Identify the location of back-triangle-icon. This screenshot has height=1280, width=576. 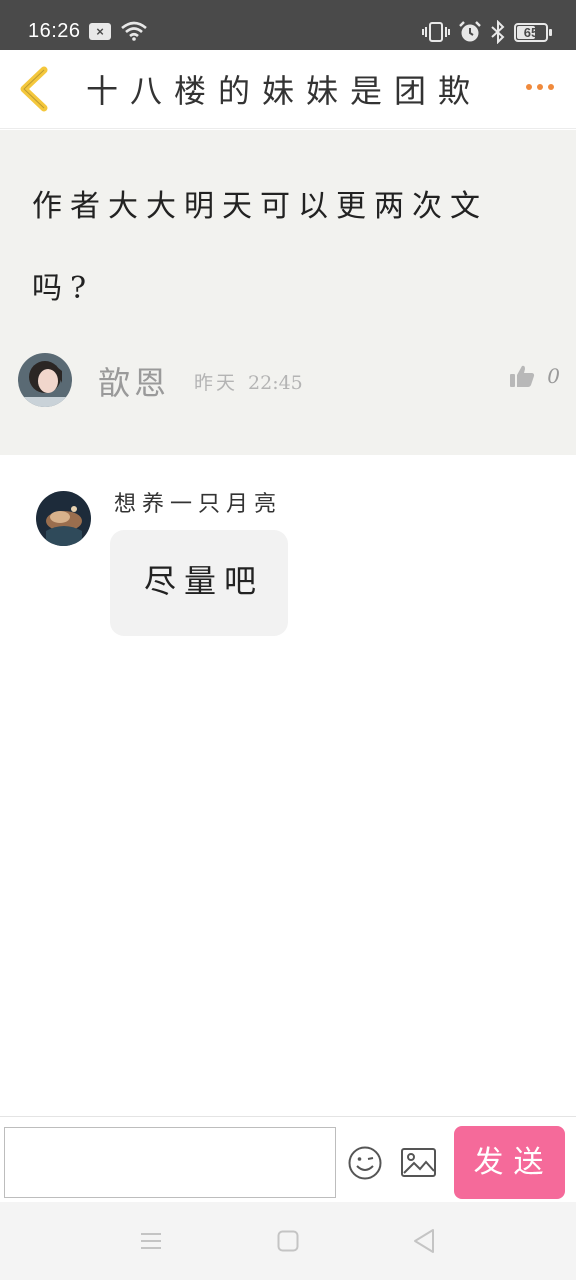
(424, 1241).